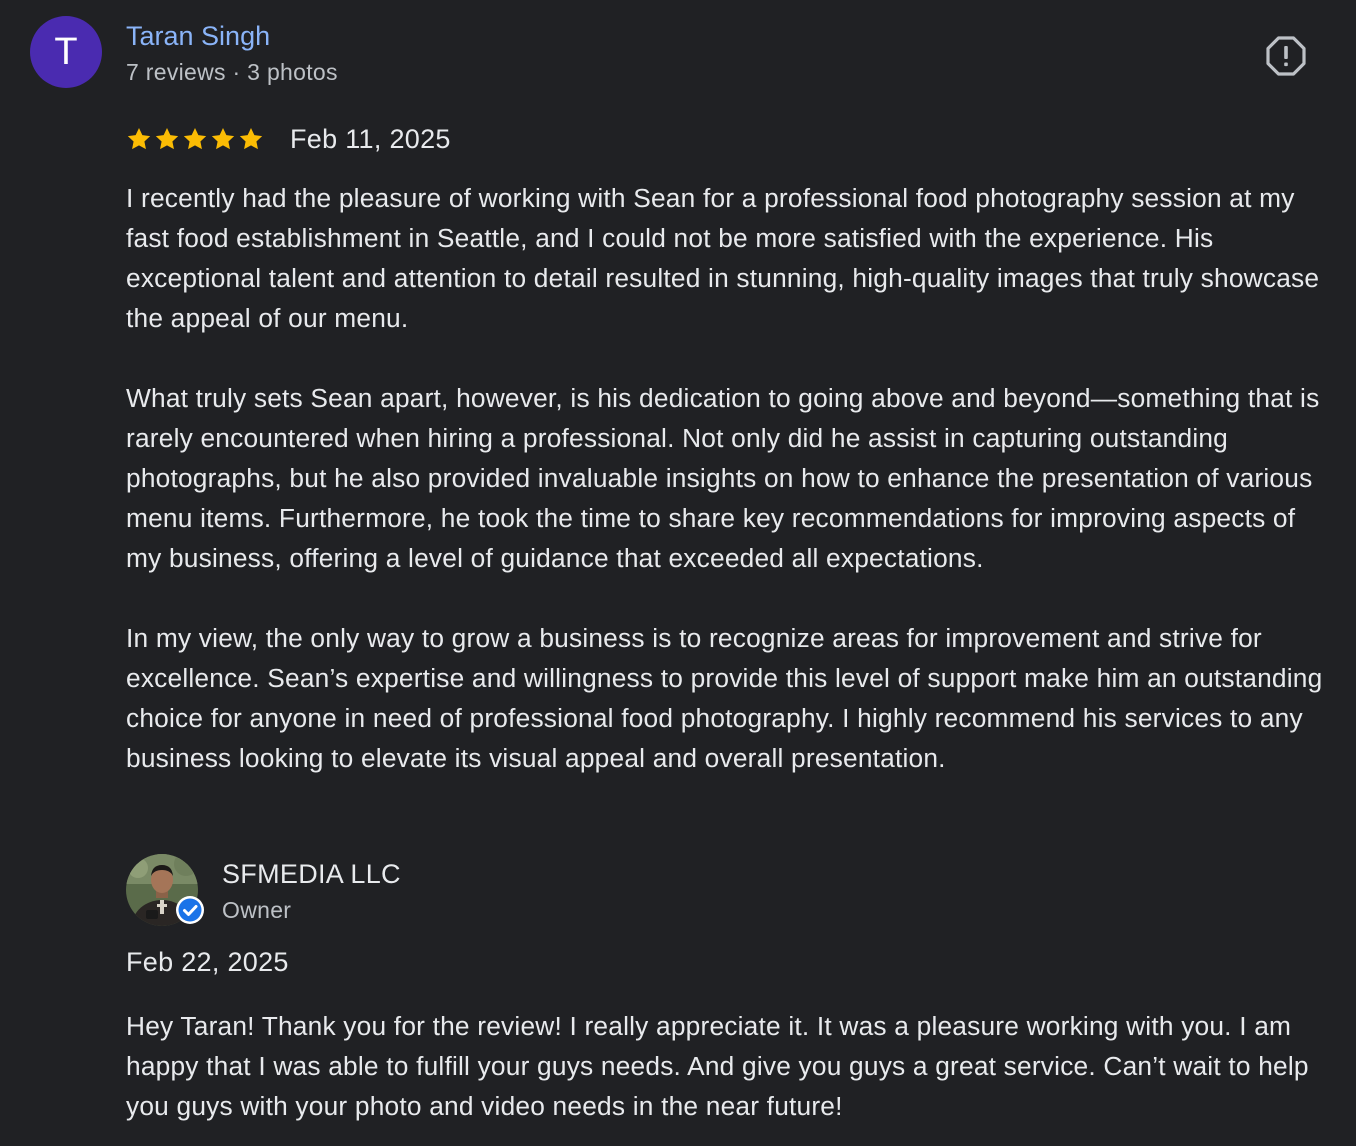 Image resolution: width=1356 pixels, height=1146 pixels. I want to click on star-rating, so click(195, 139).